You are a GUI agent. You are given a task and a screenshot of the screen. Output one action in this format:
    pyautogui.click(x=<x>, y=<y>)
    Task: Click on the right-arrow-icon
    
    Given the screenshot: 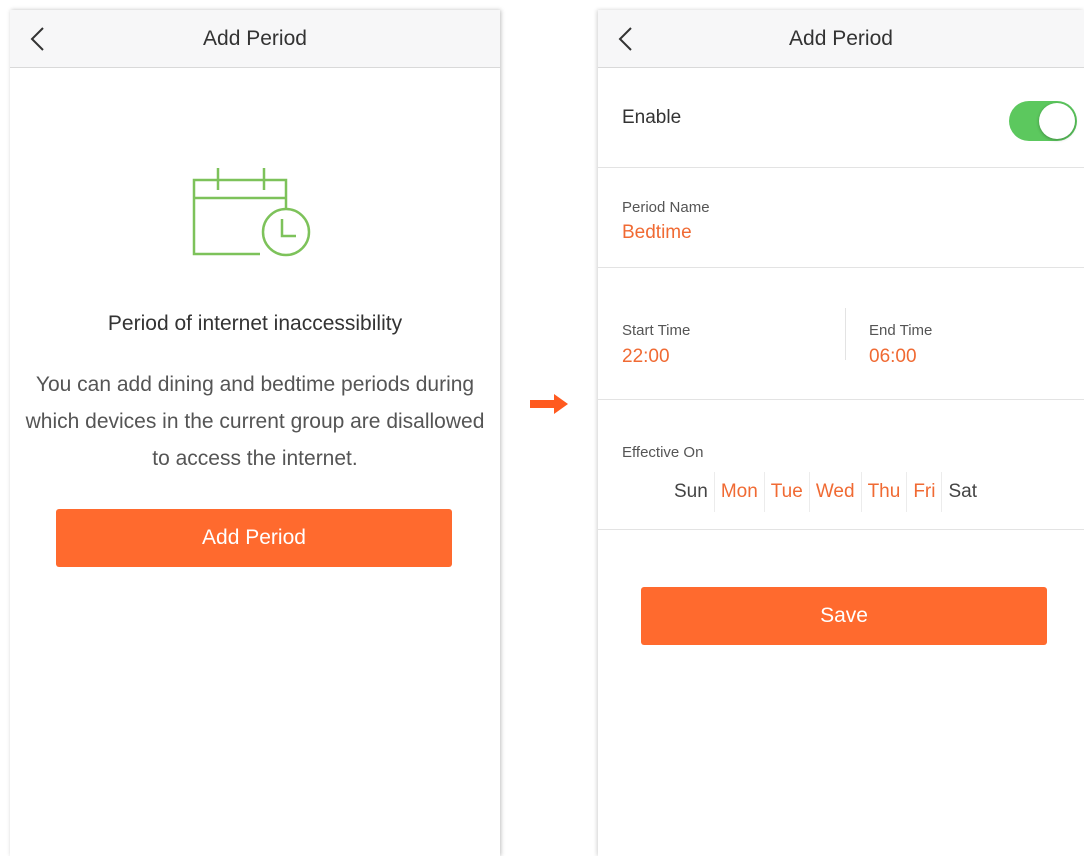 What is the action you would take?
    pyautogui.click(x=549, y=404)
    